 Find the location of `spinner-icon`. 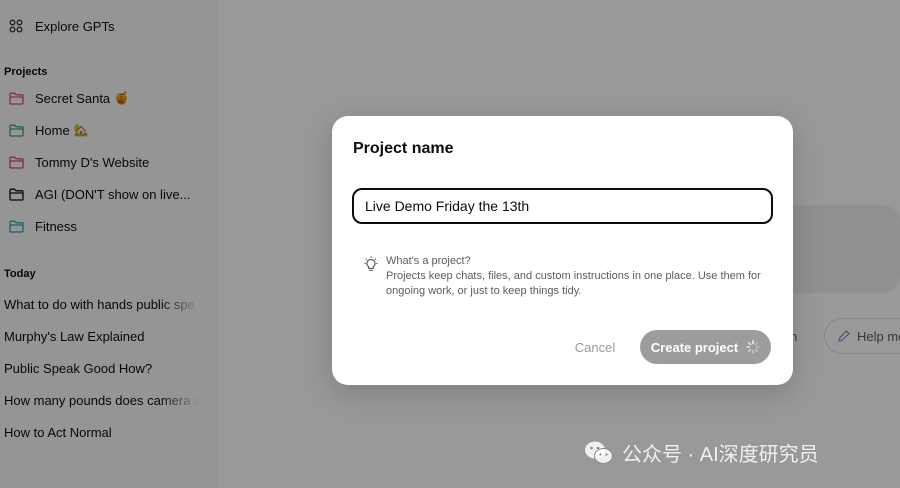

spinner-icon is located at coordinates (753, 347).